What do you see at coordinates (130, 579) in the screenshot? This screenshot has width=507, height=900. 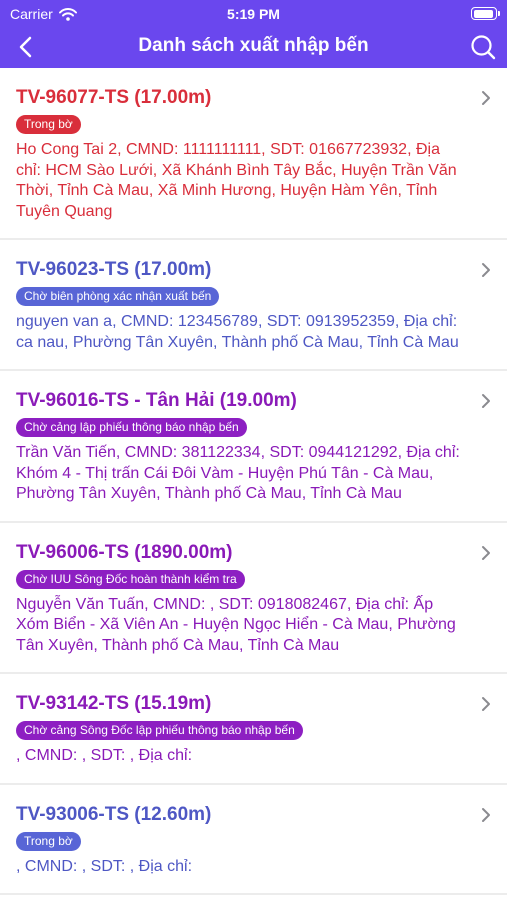 I see `status-badge: Chờ IUU Sông Đốc hoàn thành kiểm tra` at bounding box center [130, 579].